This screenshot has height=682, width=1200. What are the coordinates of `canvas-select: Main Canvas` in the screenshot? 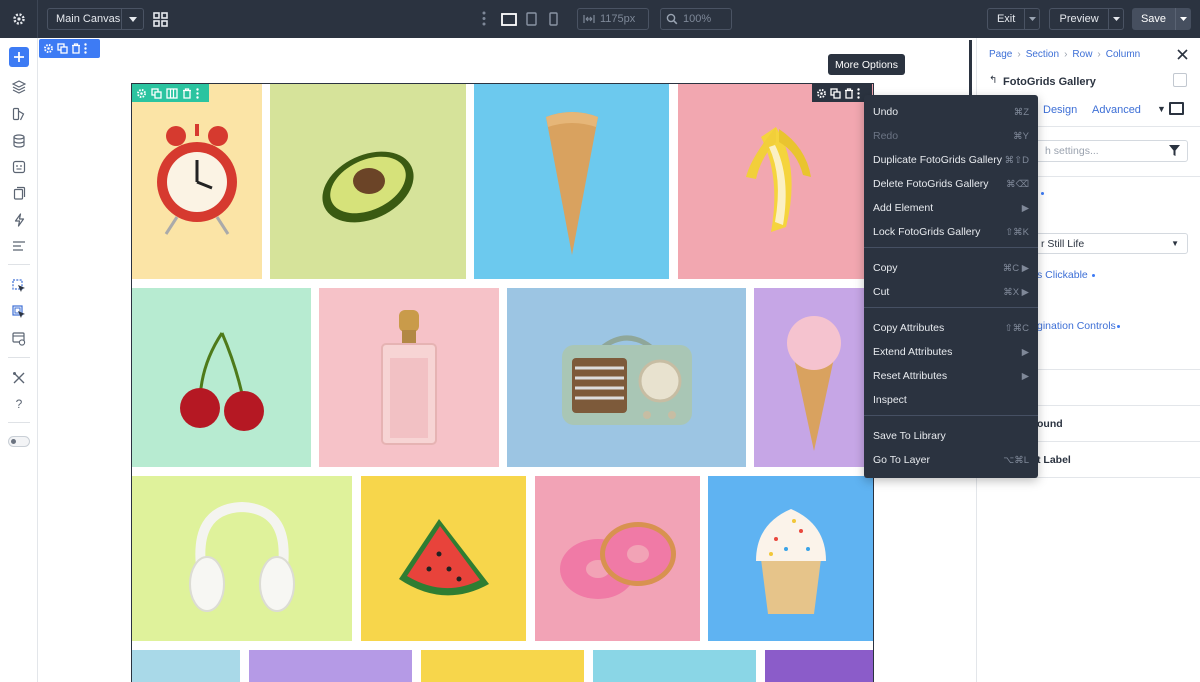 It's located at (95, 19).